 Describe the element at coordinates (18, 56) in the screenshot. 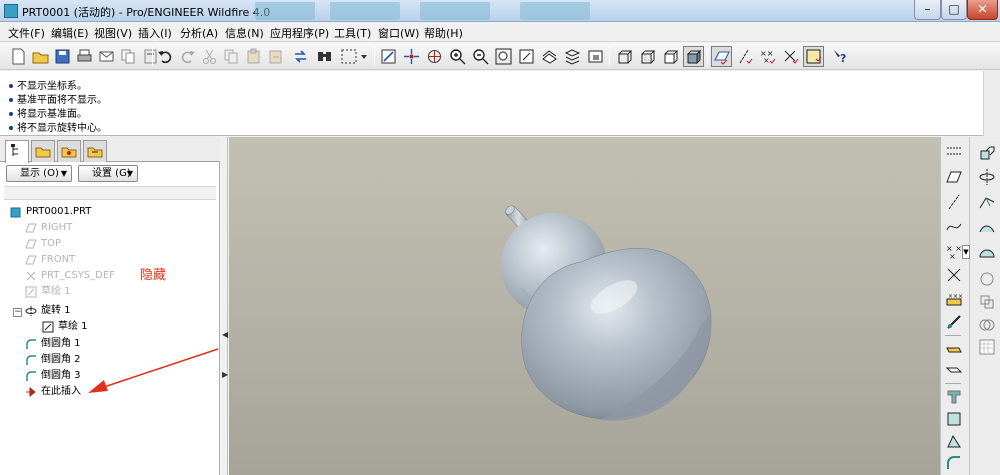

I see `new-icon` at that location.